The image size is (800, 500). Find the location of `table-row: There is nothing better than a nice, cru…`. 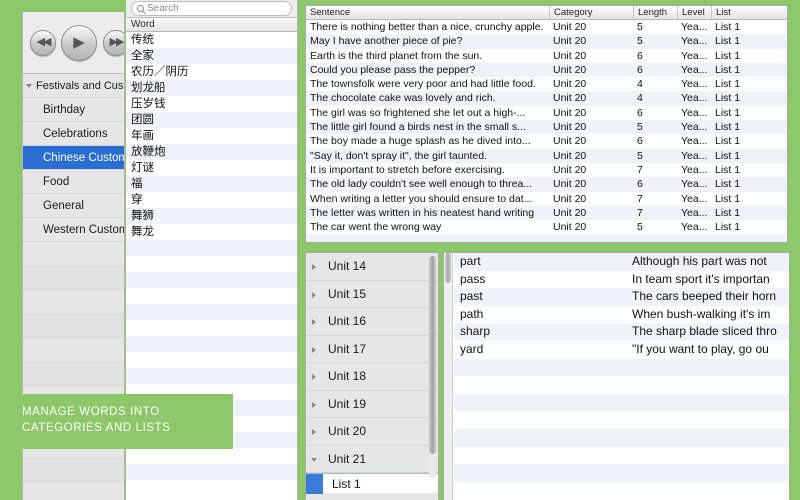

table-row: There is nothing better than a nice, cru… is located at coordinates (546, 27).